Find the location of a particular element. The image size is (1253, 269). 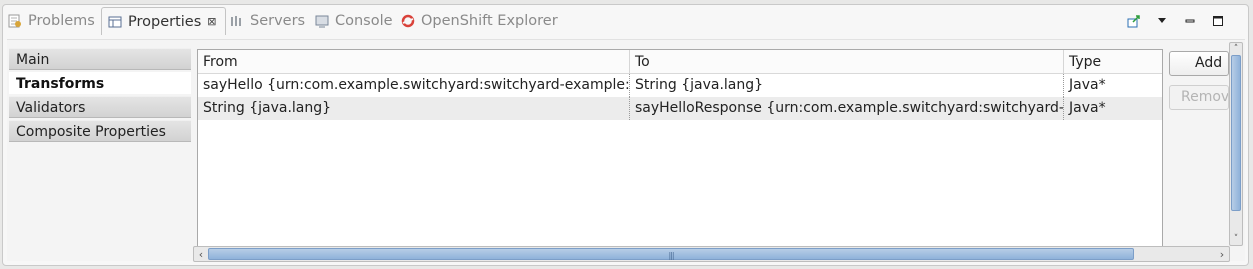

column-header-to: To is located at coordinates (847, 61).